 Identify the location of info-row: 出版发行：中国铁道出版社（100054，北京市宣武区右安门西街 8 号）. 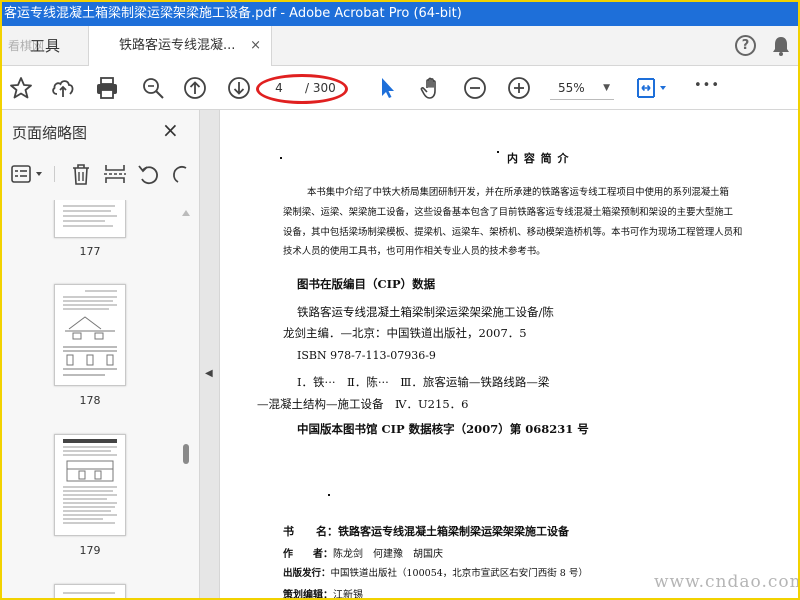
(435, 572).